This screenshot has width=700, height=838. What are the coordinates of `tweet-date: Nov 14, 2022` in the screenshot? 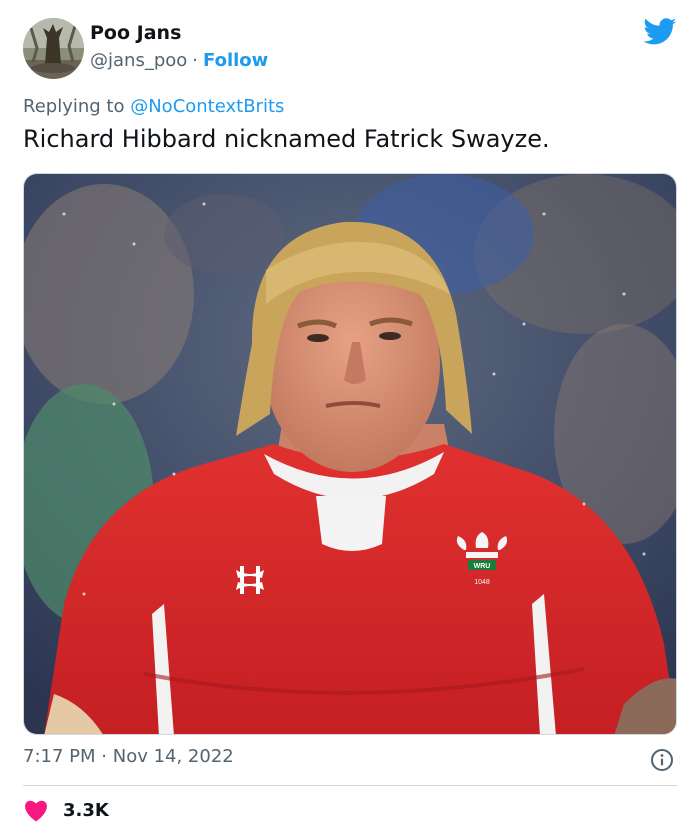 It's located at (173, 756).